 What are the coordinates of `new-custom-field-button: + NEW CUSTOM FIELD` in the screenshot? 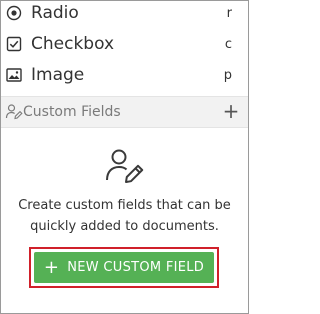 It's located at (124, 267).